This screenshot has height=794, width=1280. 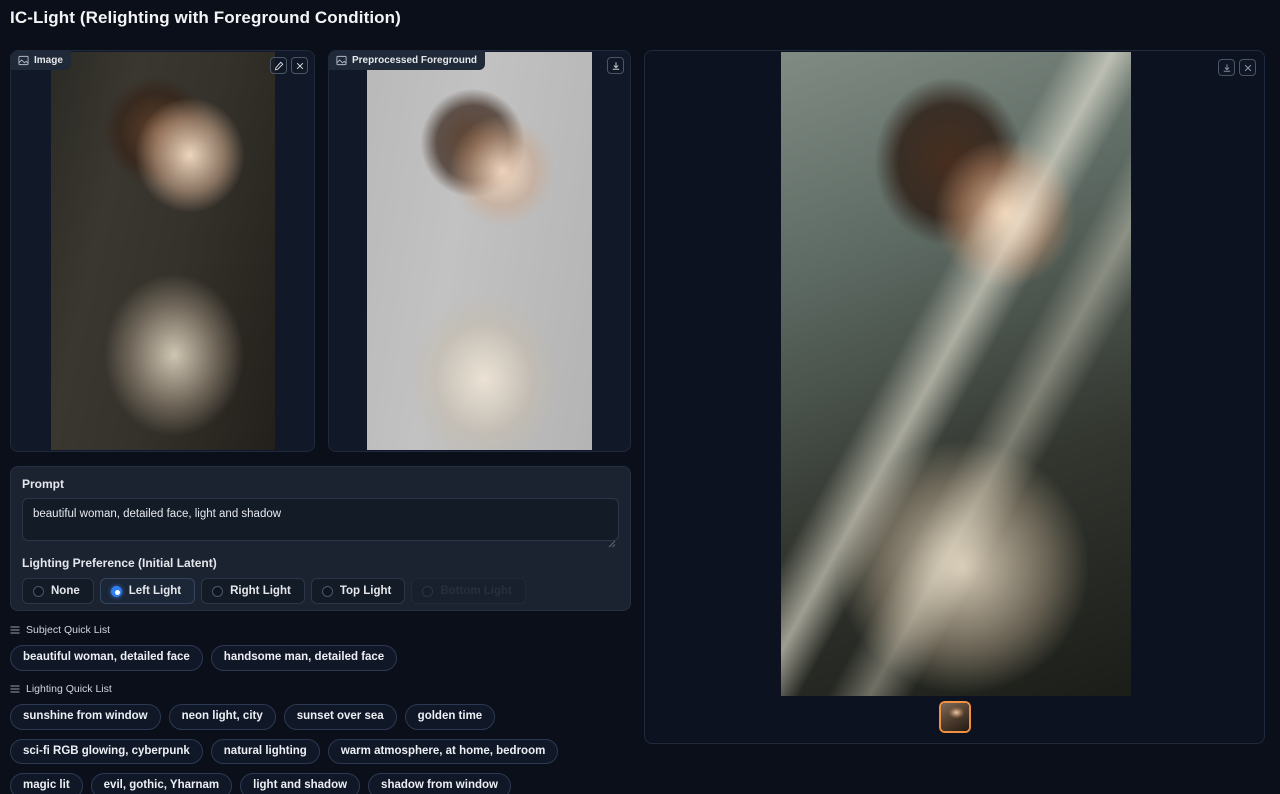 I want to click on preprocessed-foreground-label-text: Preprocessed Foreground, so click(x=415, y=60).